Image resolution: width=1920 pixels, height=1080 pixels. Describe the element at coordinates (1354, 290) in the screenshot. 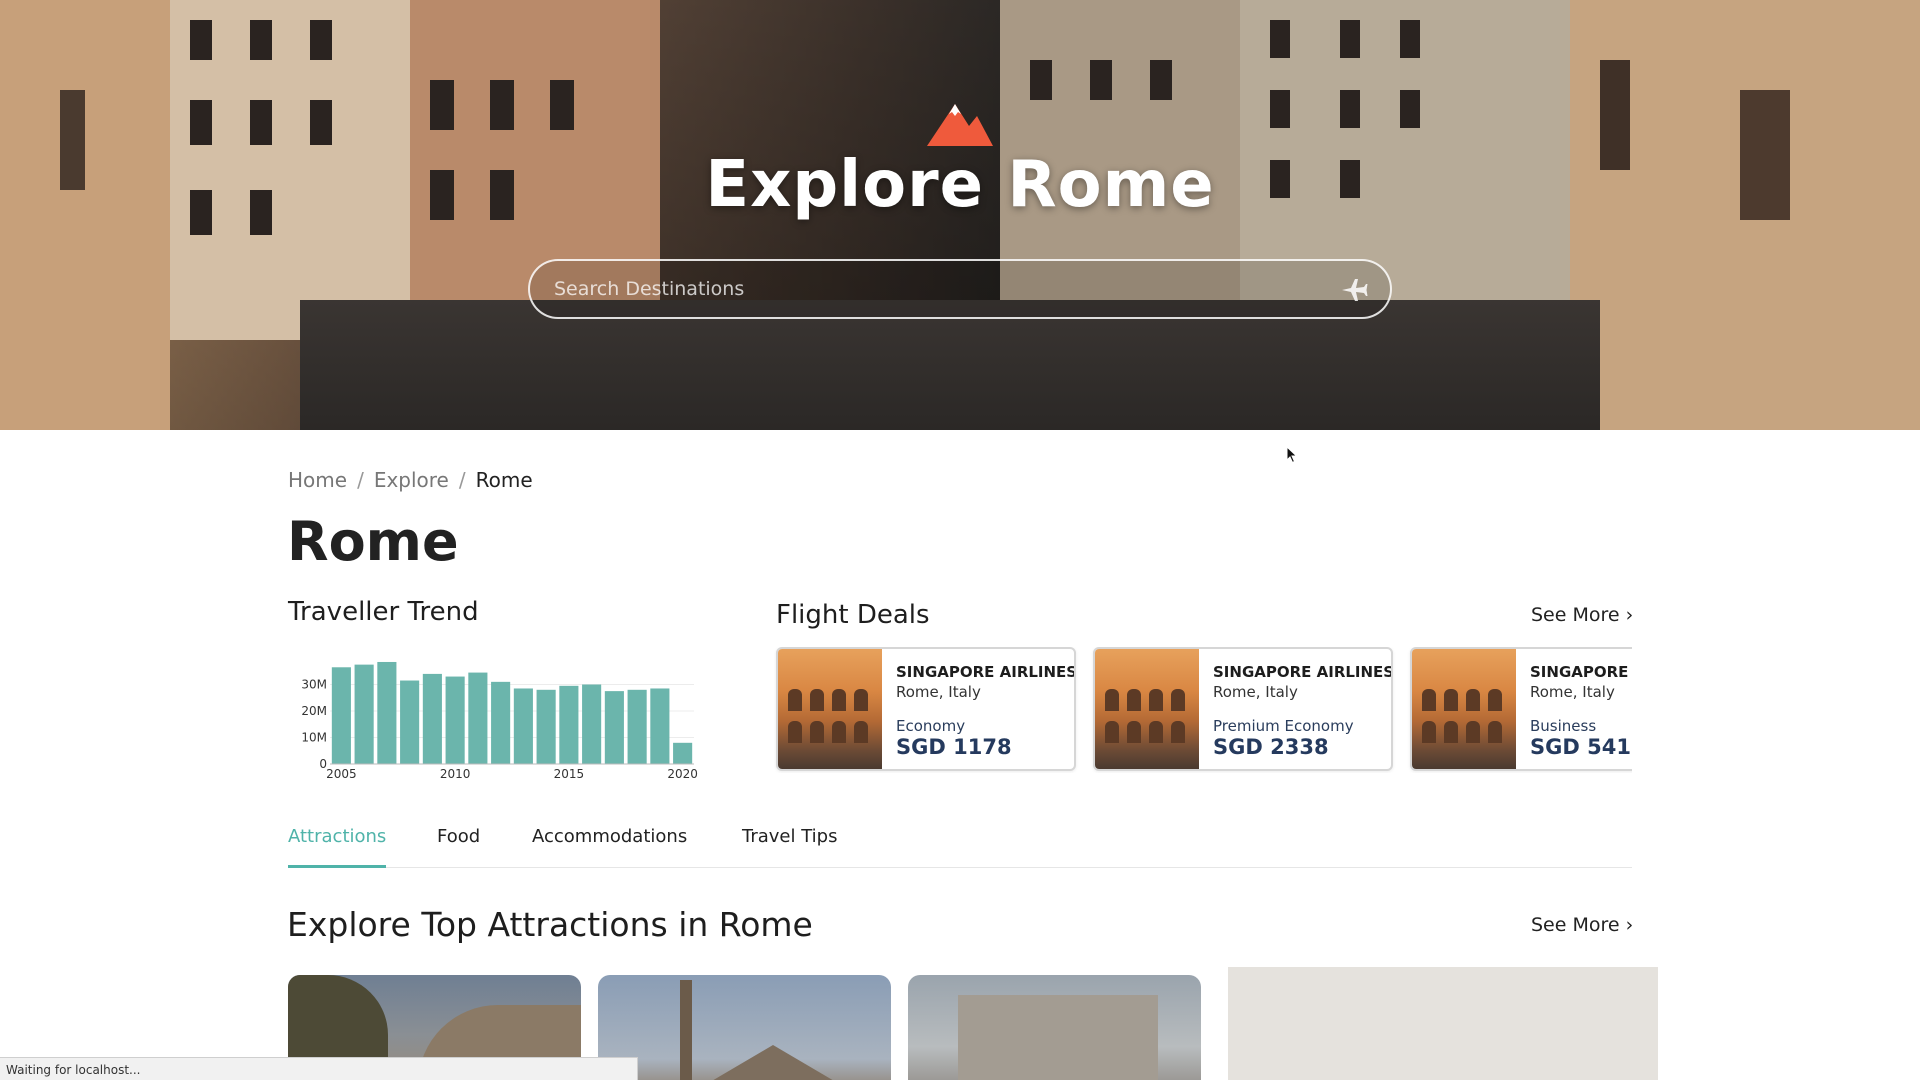

I see `airplane-icon` at that location.